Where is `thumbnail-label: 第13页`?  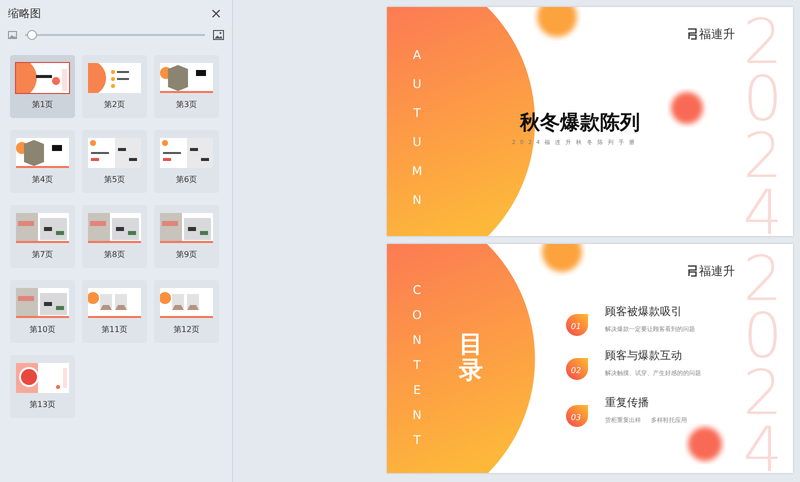
thumbnail-label: 第13页 is located at coordinates (42, 405).